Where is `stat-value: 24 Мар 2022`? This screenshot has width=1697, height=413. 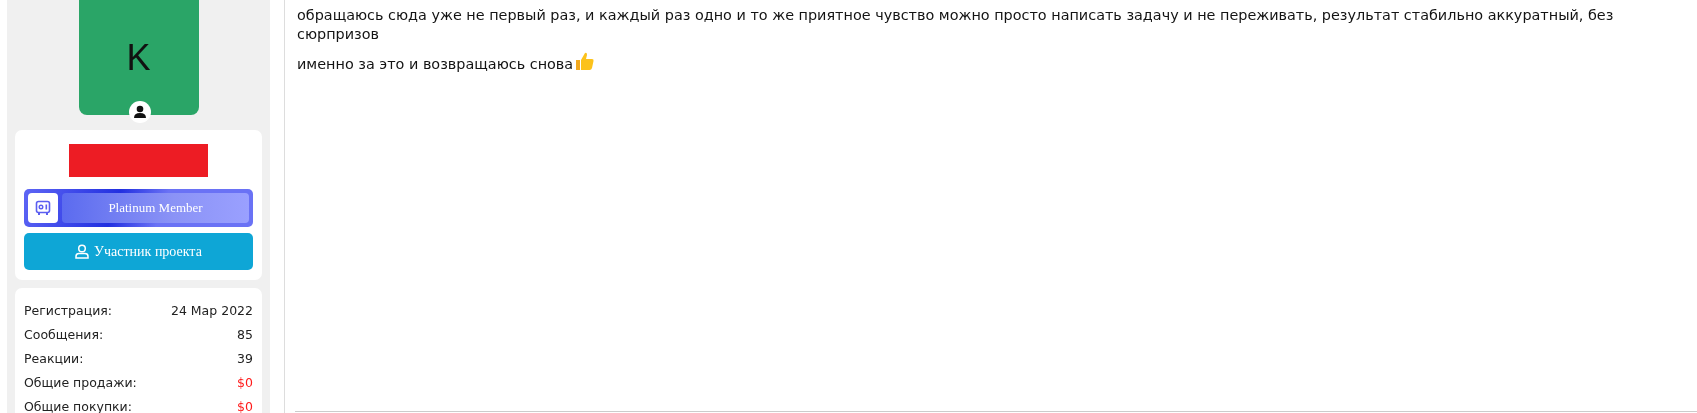
stat-value: 24 Мар 2022 is located at coordinates (211, 310).